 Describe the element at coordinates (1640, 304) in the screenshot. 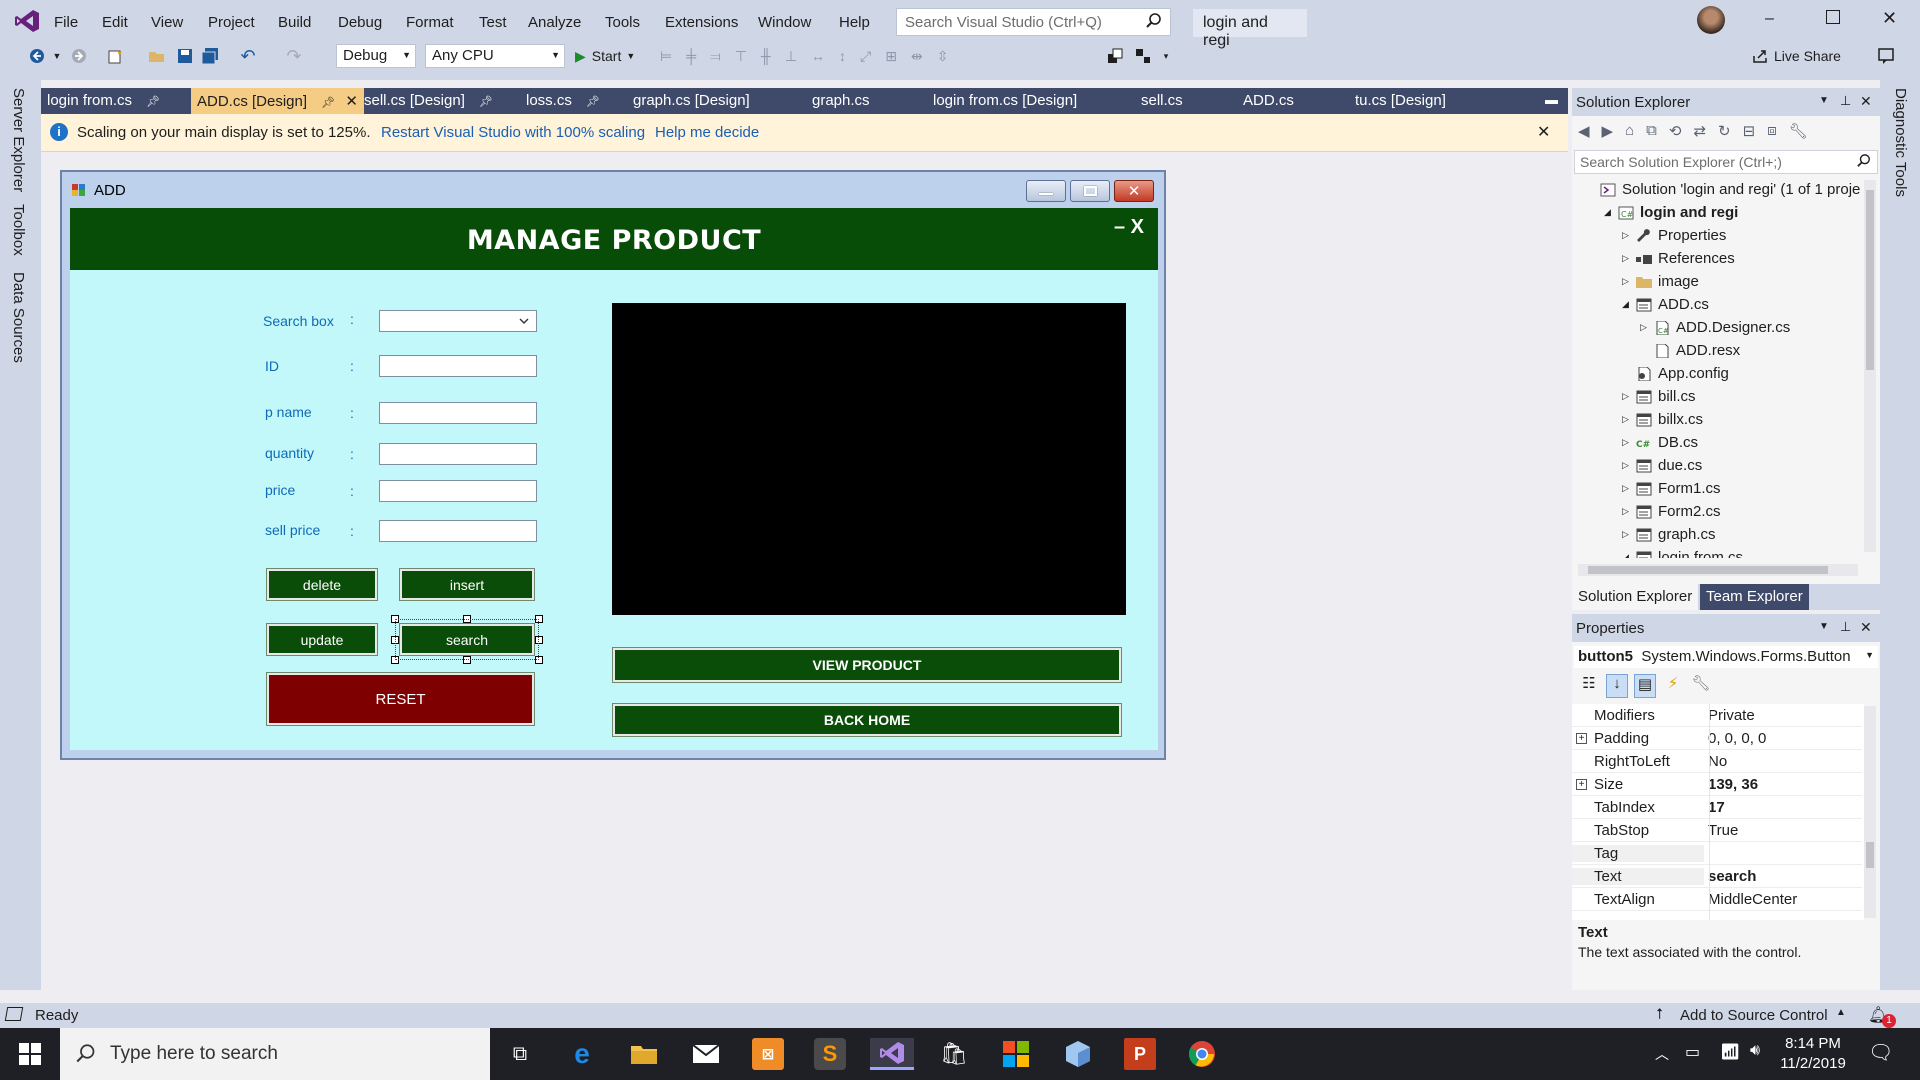

I see `tree-item: ◢ ADD.cs` at that location.